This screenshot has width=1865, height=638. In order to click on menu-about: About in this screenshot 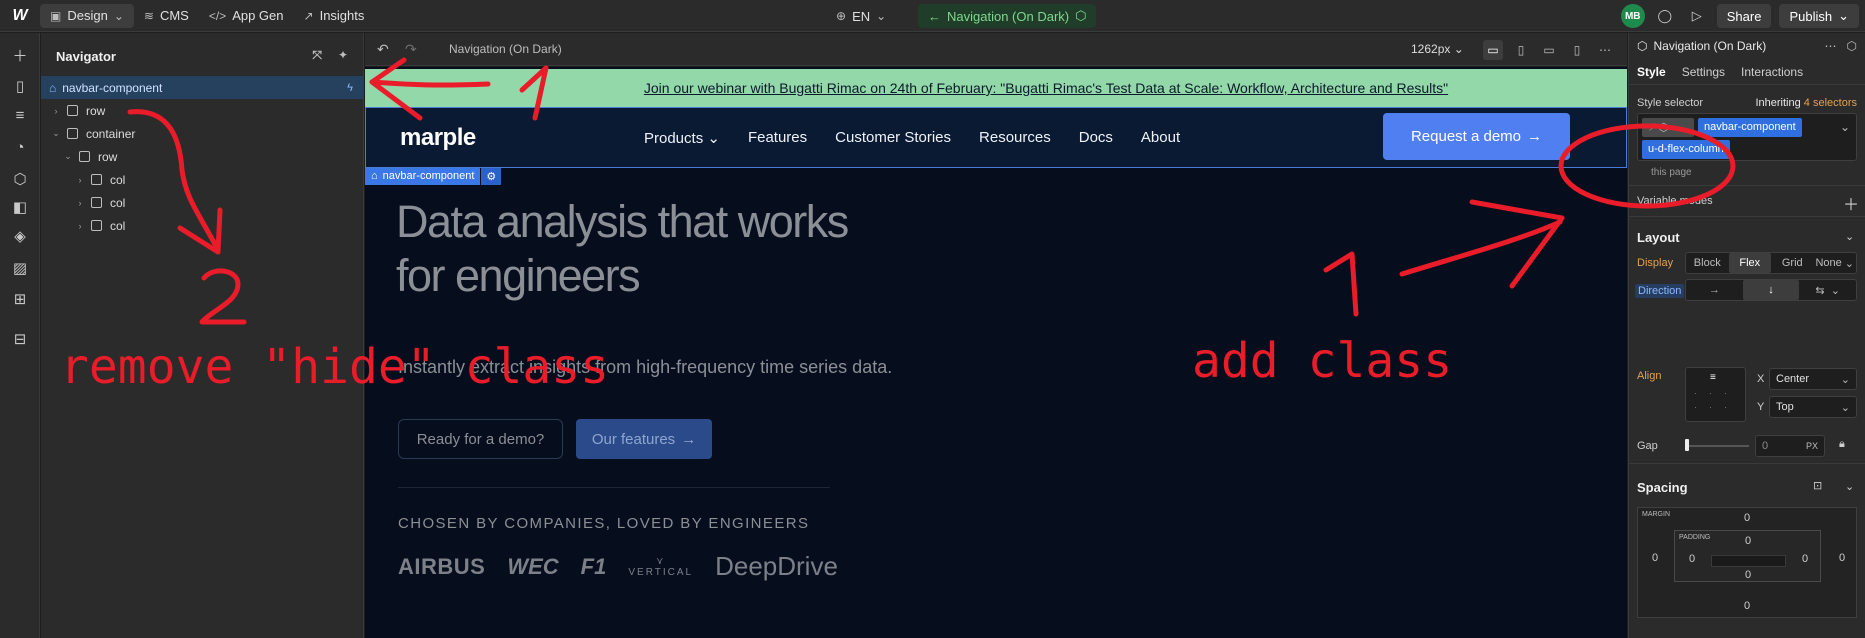, I will do `click(1160, 138)`.